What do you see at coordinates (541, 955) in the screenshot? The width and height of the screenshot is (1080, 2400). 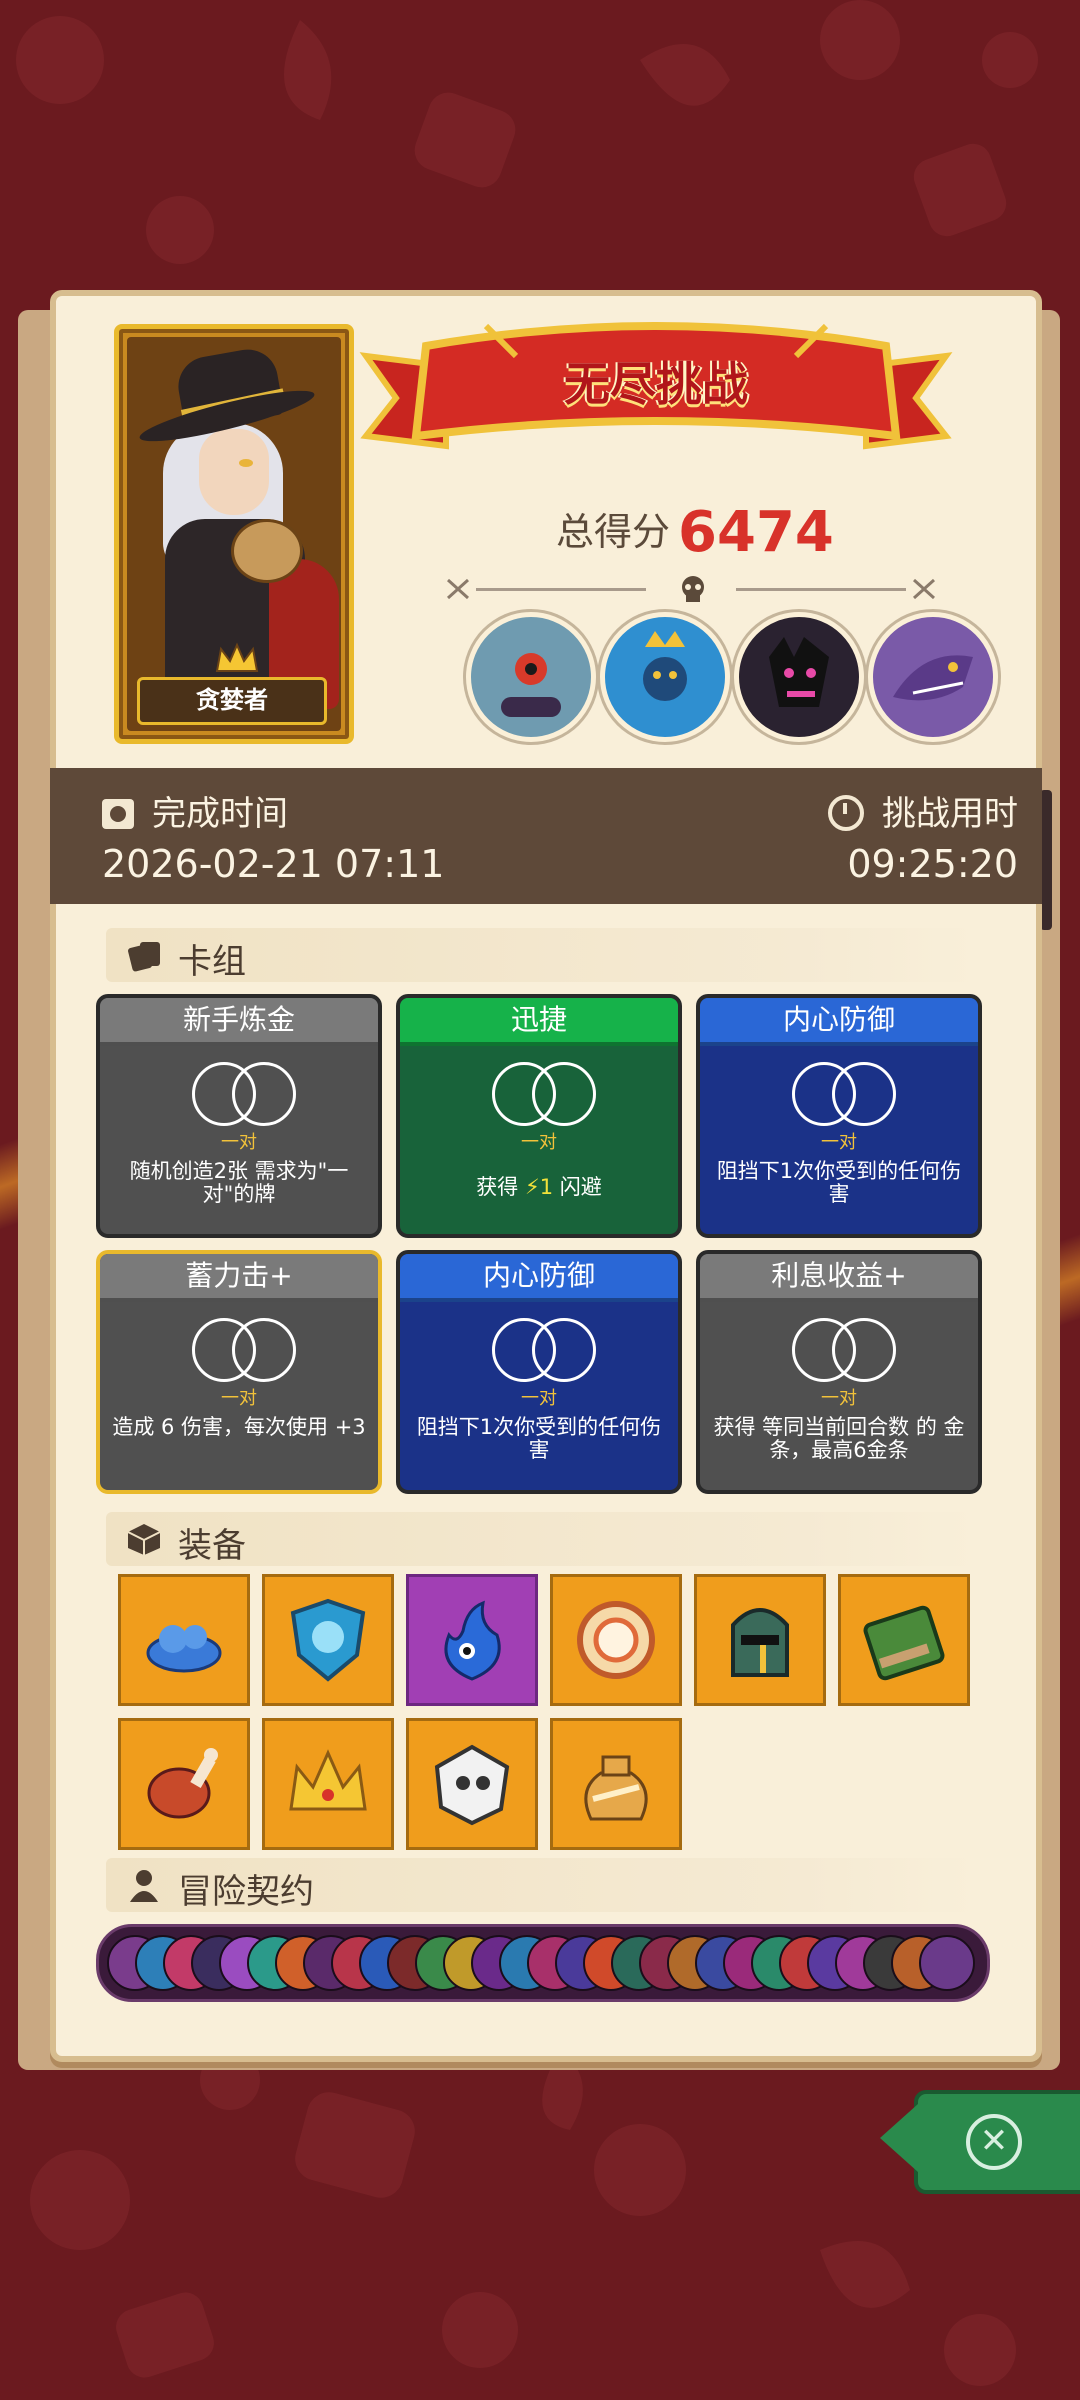 I see `deck-section-header: 卡组` at bounding box center [541, 955].